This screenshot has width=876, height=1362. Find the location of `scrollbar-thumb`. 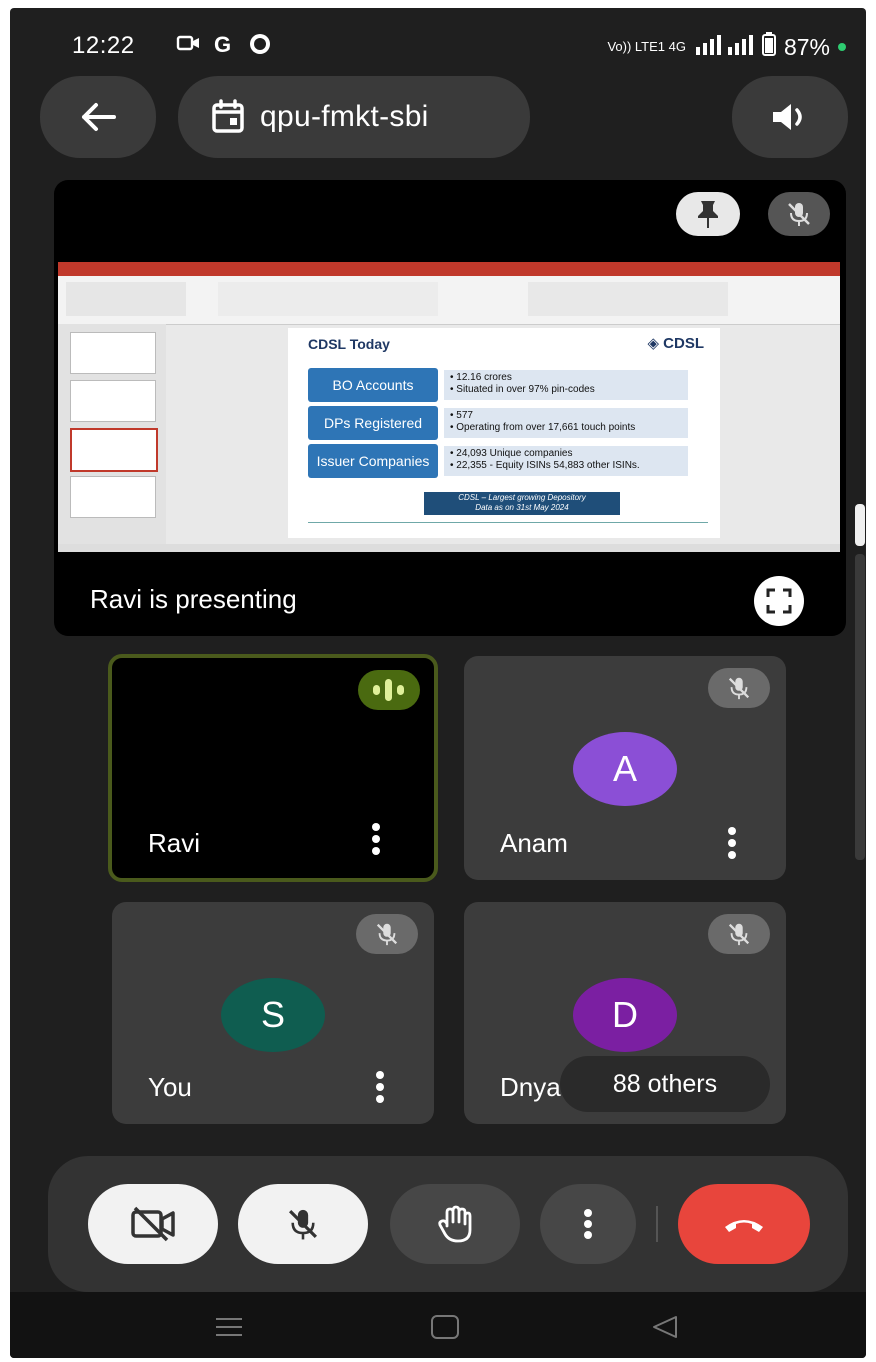

scrollbar-thumb is located at coordinates (860, 525).